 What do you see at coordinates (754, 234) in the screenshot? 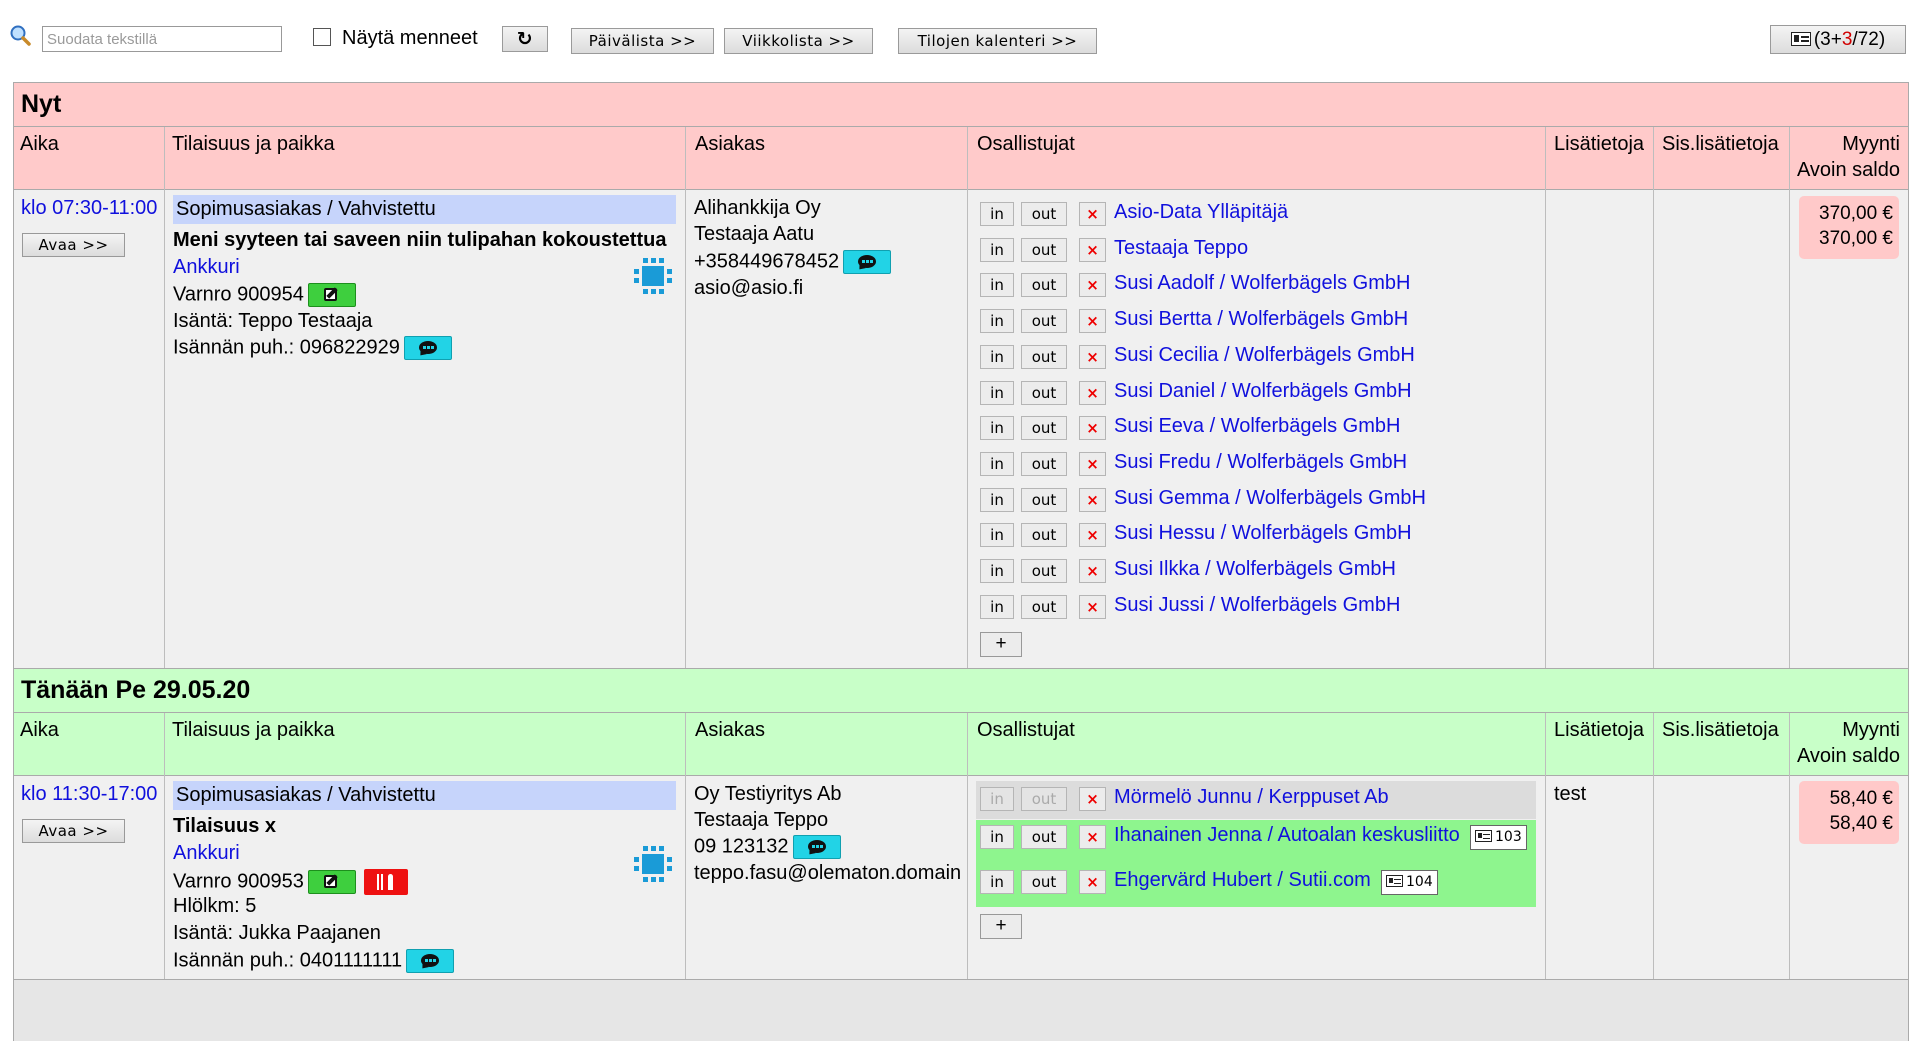
I see `customer-contact: Testaaja Aatu` at bounding box center [754, 234].